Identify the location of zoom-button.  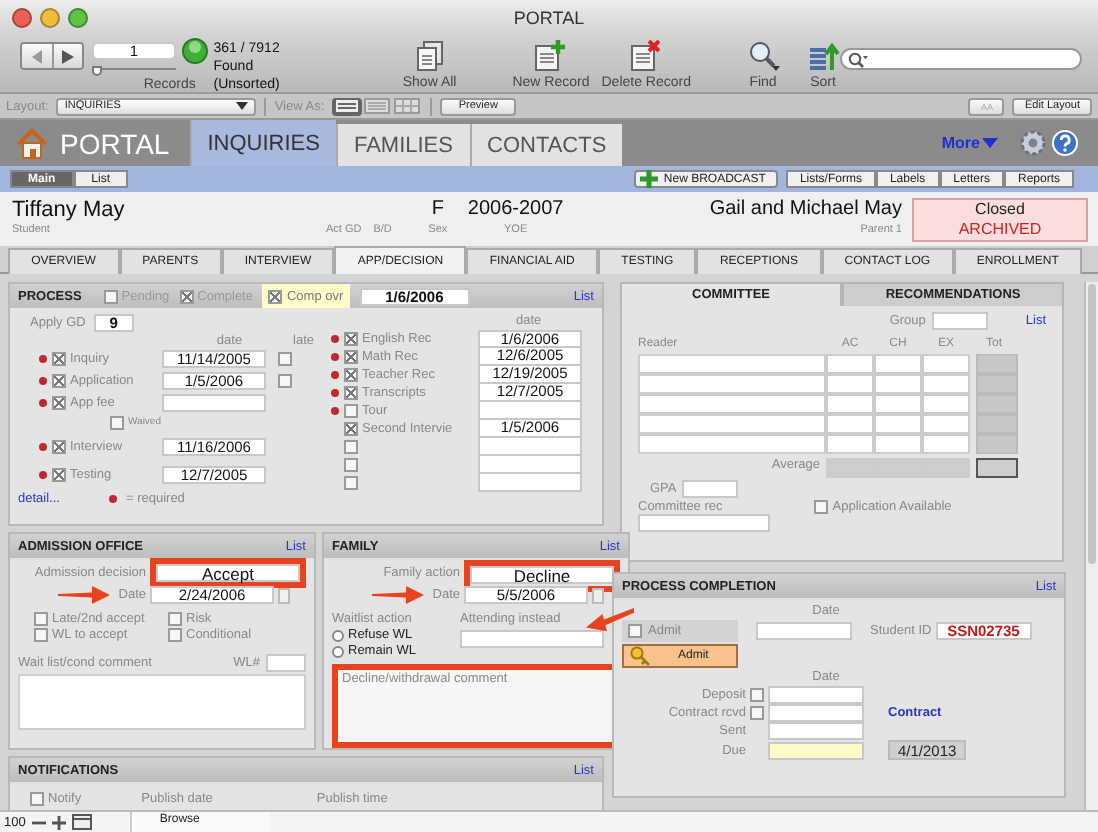
(78, 17).